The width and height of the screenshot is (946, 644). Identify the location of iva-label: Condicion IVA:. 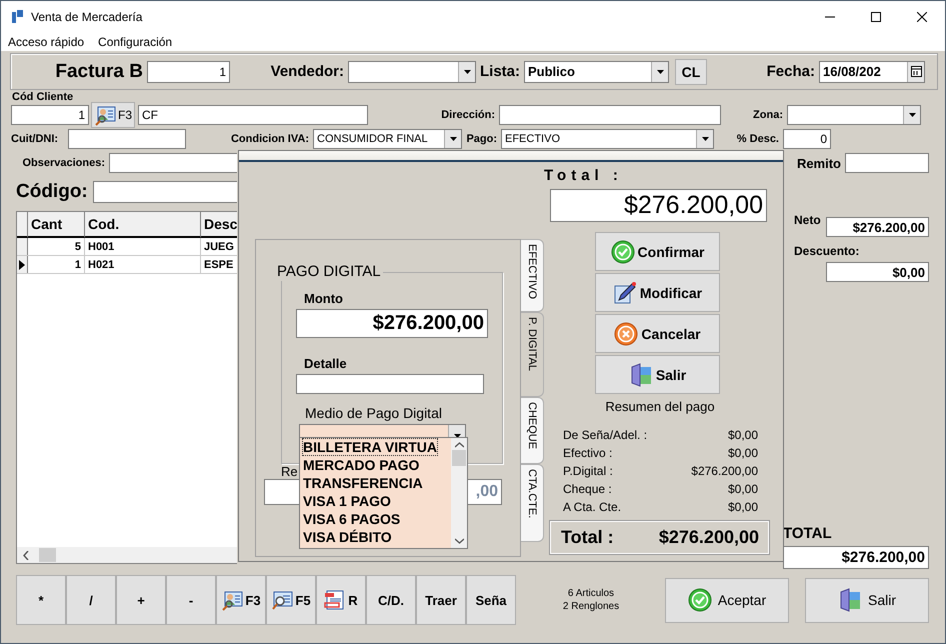
(270, 139).